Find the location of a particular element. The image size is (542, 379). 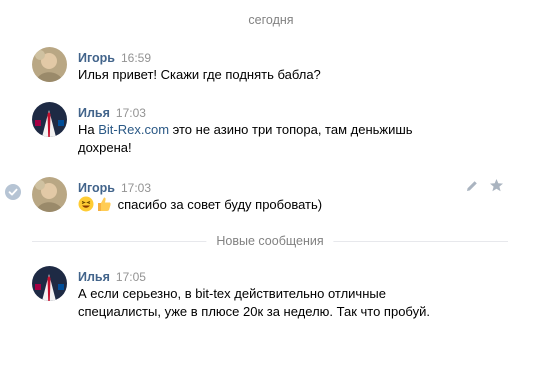

date-separator: сегодня is located at coordinates (271, 20).